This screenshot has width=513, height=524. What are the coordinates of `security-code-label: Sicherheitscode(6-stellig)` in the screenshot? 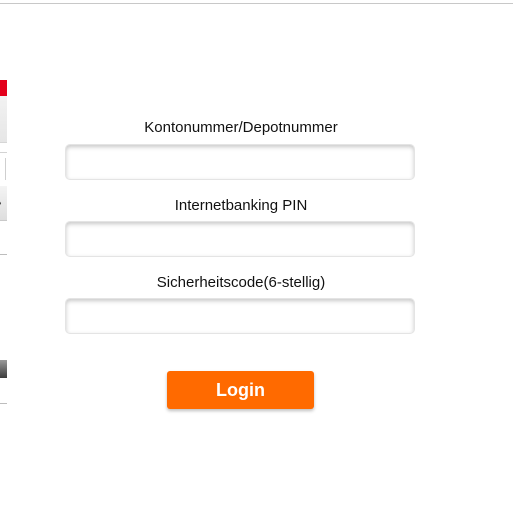 It's located at (241, 282).